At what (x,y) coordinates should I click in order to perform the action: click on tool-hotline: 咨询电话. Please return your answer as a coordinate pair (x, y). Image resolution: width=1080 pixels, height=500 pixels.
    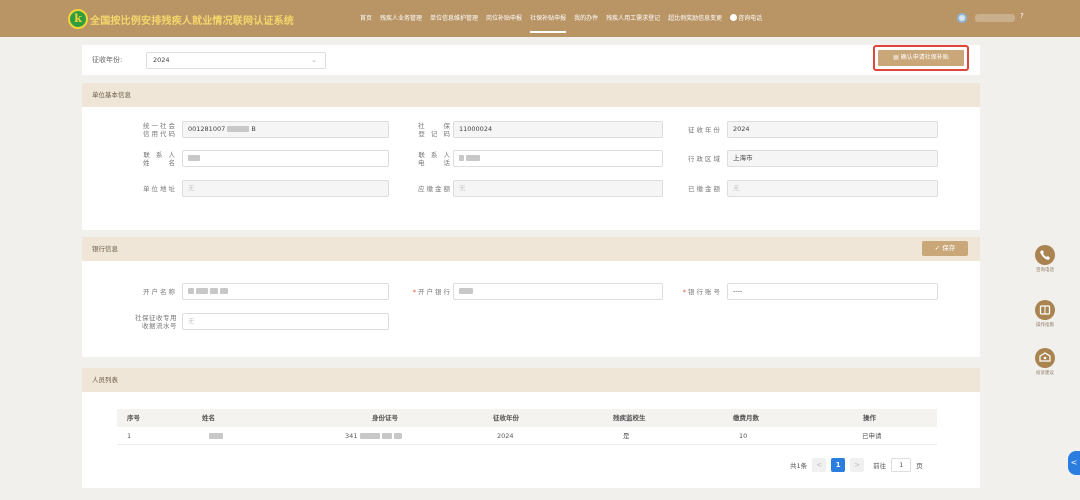
    Looking at the image, I should click on (1045, 259).